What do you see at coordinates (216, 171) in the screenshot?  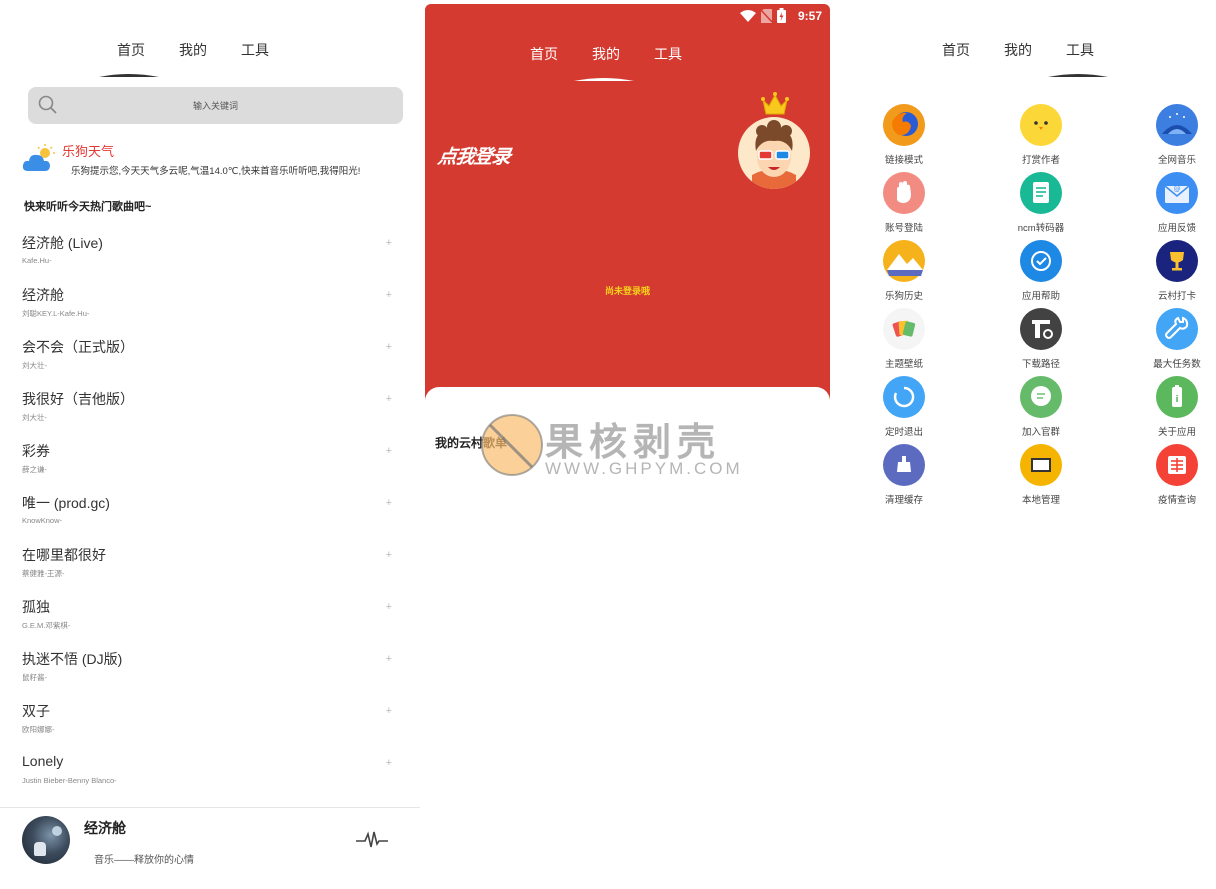 I see `weather-text: 乐狗提示您,今天天气多云呢,气温14.0℃,快来首音乐听听吧,我得阳光!` at bounding box center [216, 171].